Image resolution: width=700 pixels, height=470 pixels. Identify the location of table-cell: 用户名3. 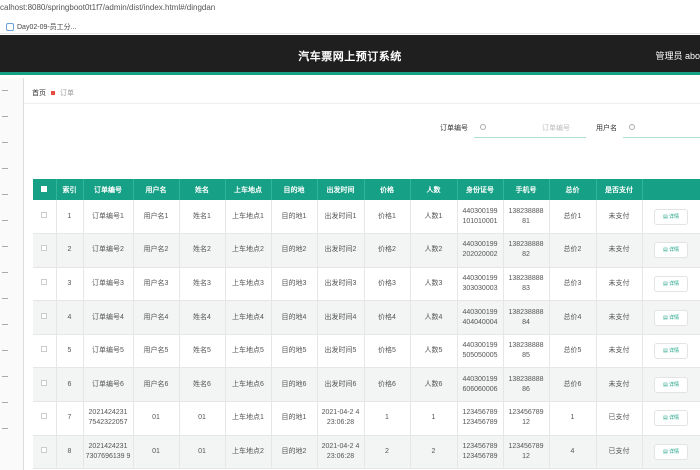
(156, 284).